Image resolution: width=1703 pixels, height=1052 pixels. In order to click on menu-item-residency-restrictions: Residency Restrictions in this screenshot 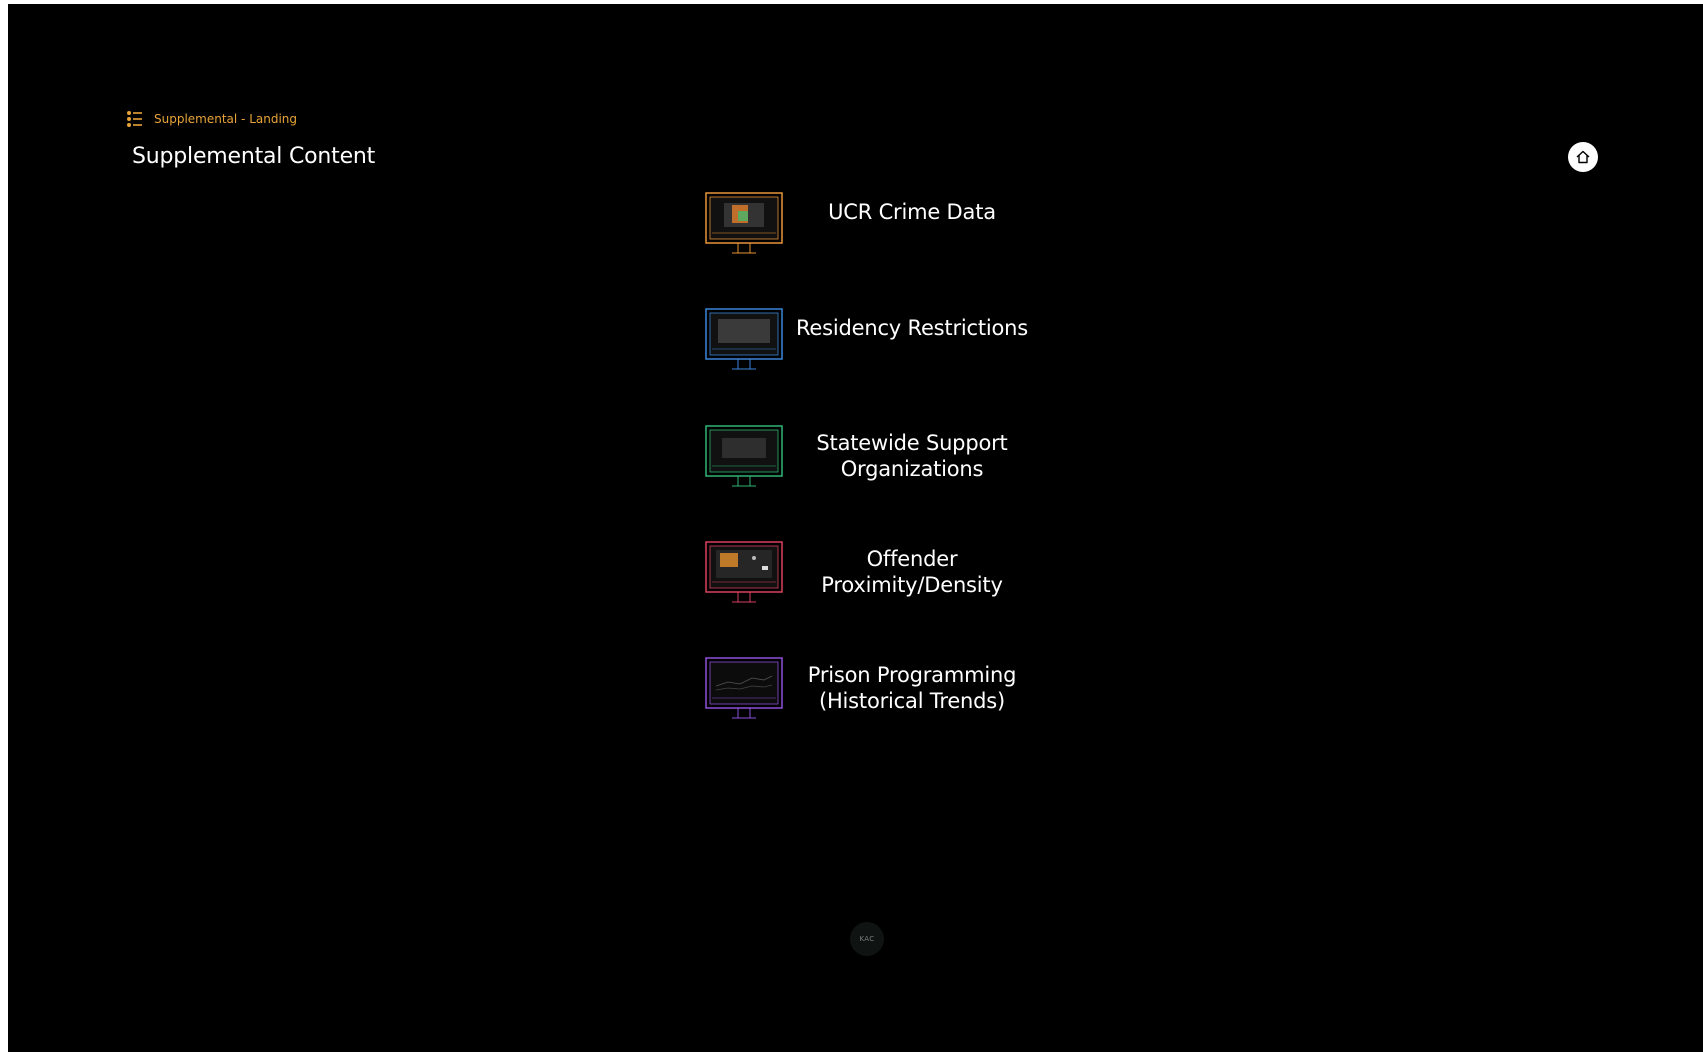, I will do `click(874, 340)`.